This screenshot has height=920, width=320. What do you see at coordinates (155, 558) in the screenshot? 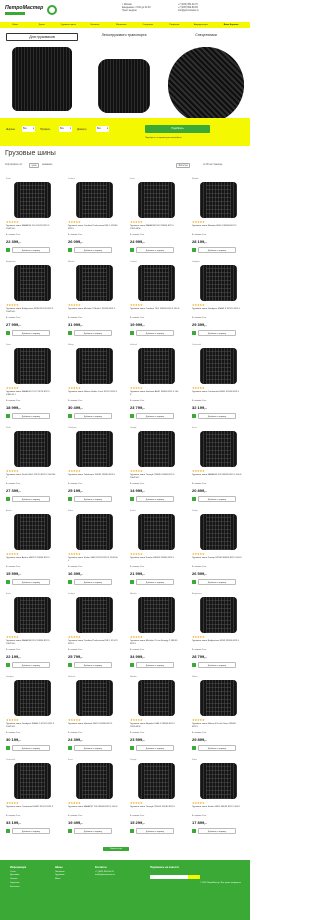
I see `product-name: Грузовая шина Kumho KRS03 295/80 R22.5` at bounding box center [155, 558].